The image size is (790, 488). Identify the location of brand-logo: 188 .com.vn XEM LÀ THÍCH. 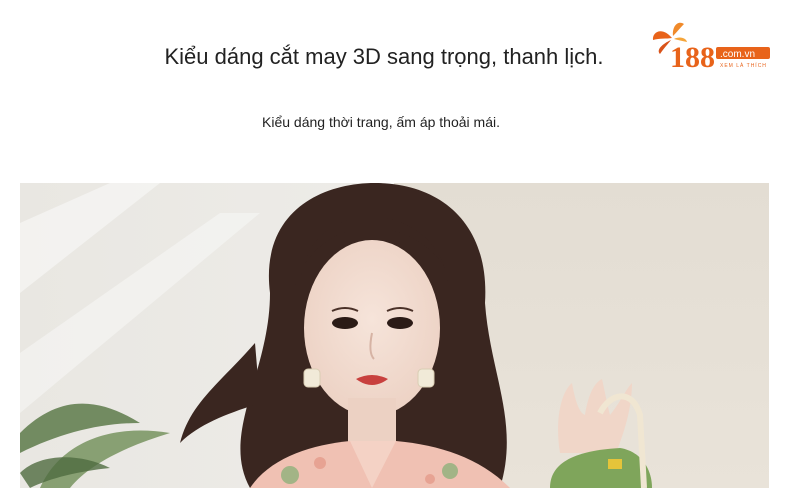
(712, 46).